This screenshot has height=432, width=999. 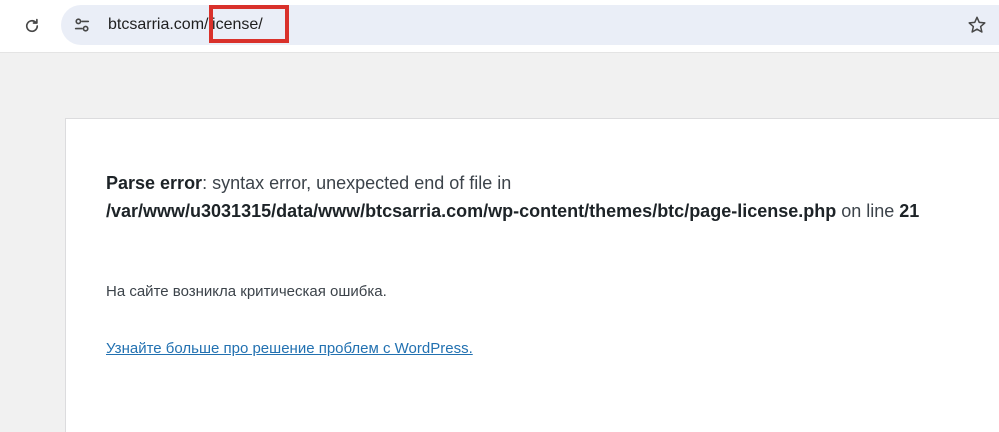 I want to click on tune-icon, so click(x=82, y=25).